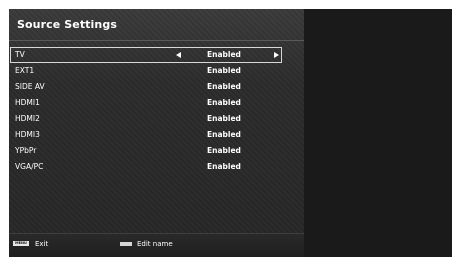 Image resolution: width=463 pixels, height=257 pixels. What do you see at coordinates (27, 102) in the screenshot?
I see `source-name: HDMI1` at bounding box center [27, 102].